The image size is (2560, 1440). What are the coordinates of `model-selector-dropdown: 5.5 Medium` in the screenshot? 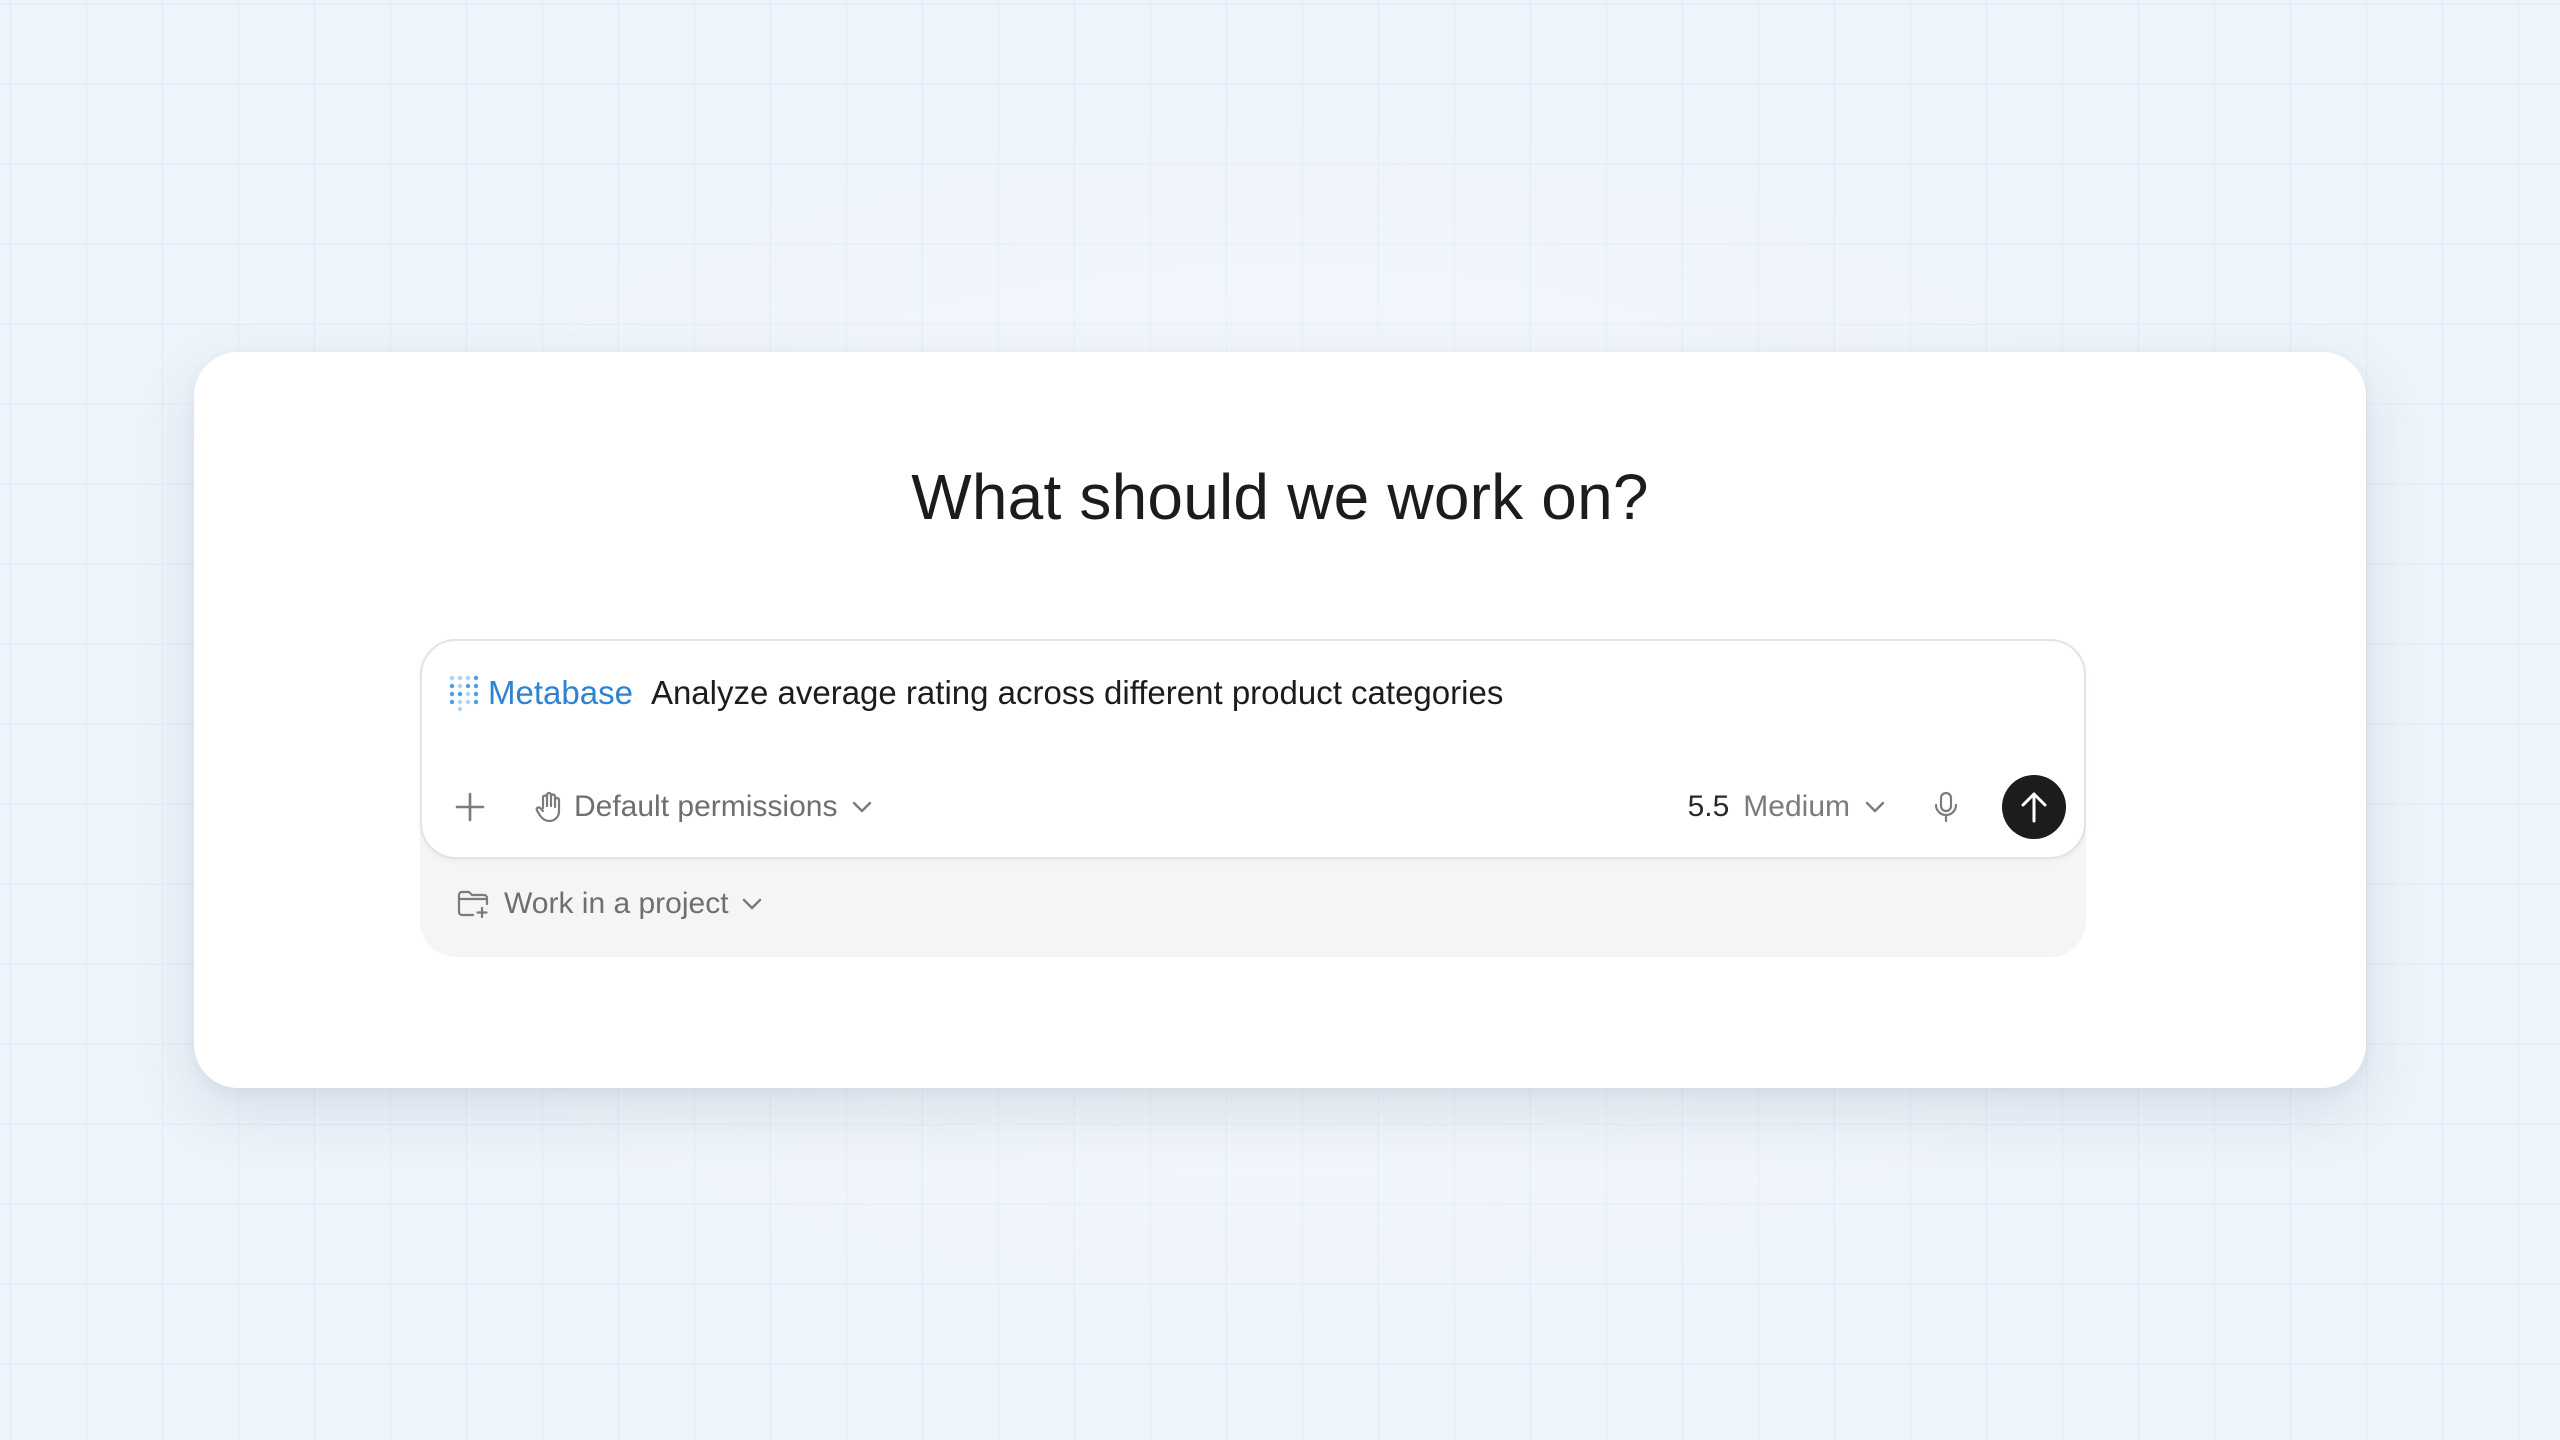 It's located at (1787, 807).